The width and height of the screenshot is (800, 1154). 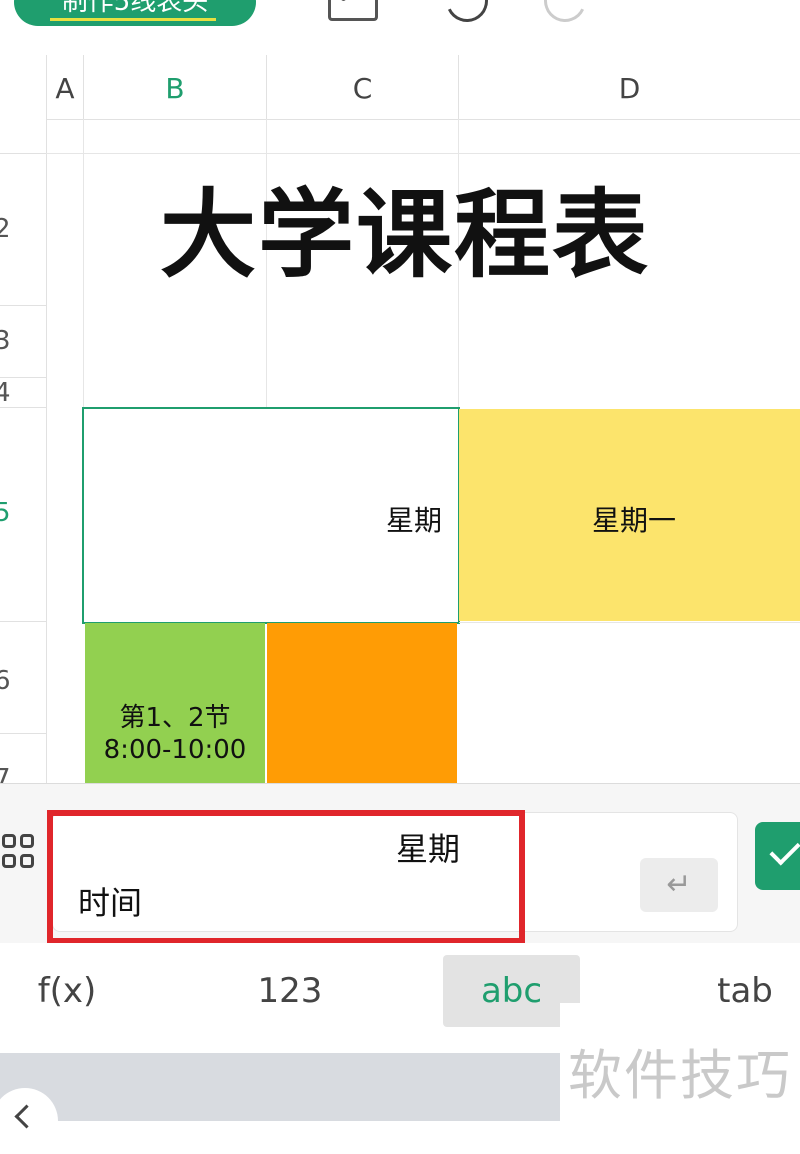 I want to click on row-header-7: 7, so click(x=23, y=764).